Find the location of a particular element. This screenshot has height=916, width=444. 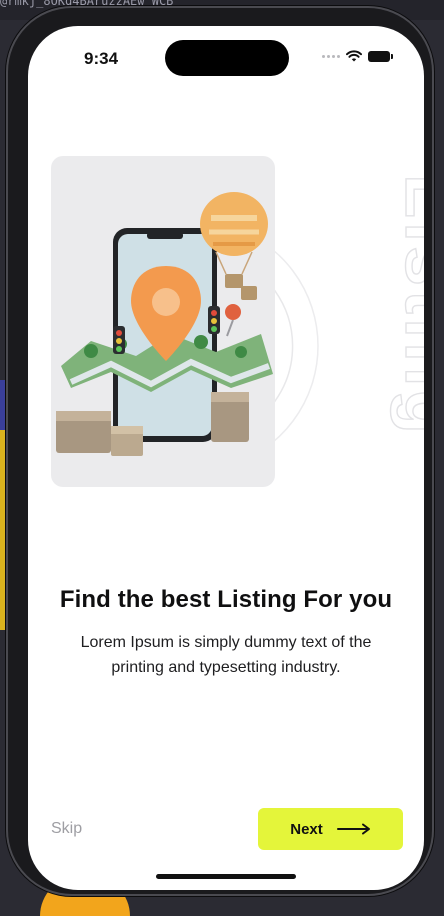

onboarding-description-line: printing and typesetting industry. is located at coordinates (226, 667).